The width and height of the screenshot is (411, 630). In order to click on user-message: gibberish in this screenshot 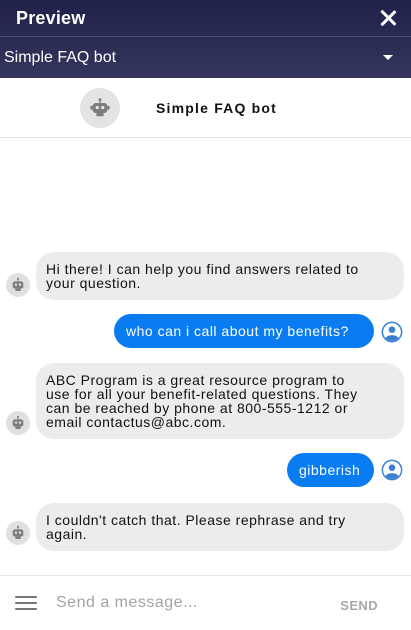, I will do `click(205, 470)`.